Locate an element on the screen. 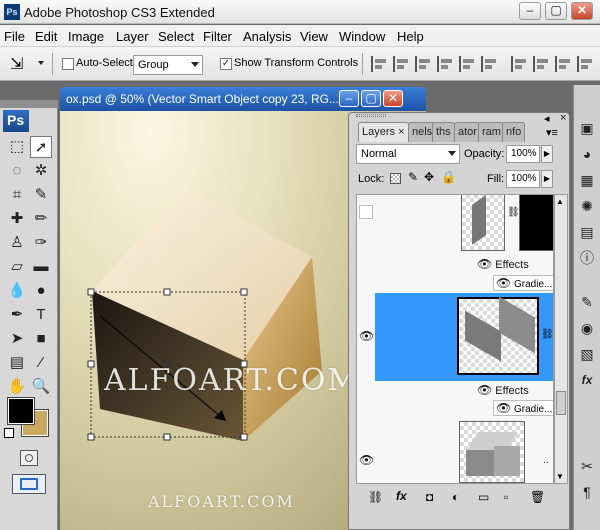 Image resolution: width=600 pixels, height=530 pixels. clone-stamp-tool-icon: ♙ is located at coordinates (17, 243).